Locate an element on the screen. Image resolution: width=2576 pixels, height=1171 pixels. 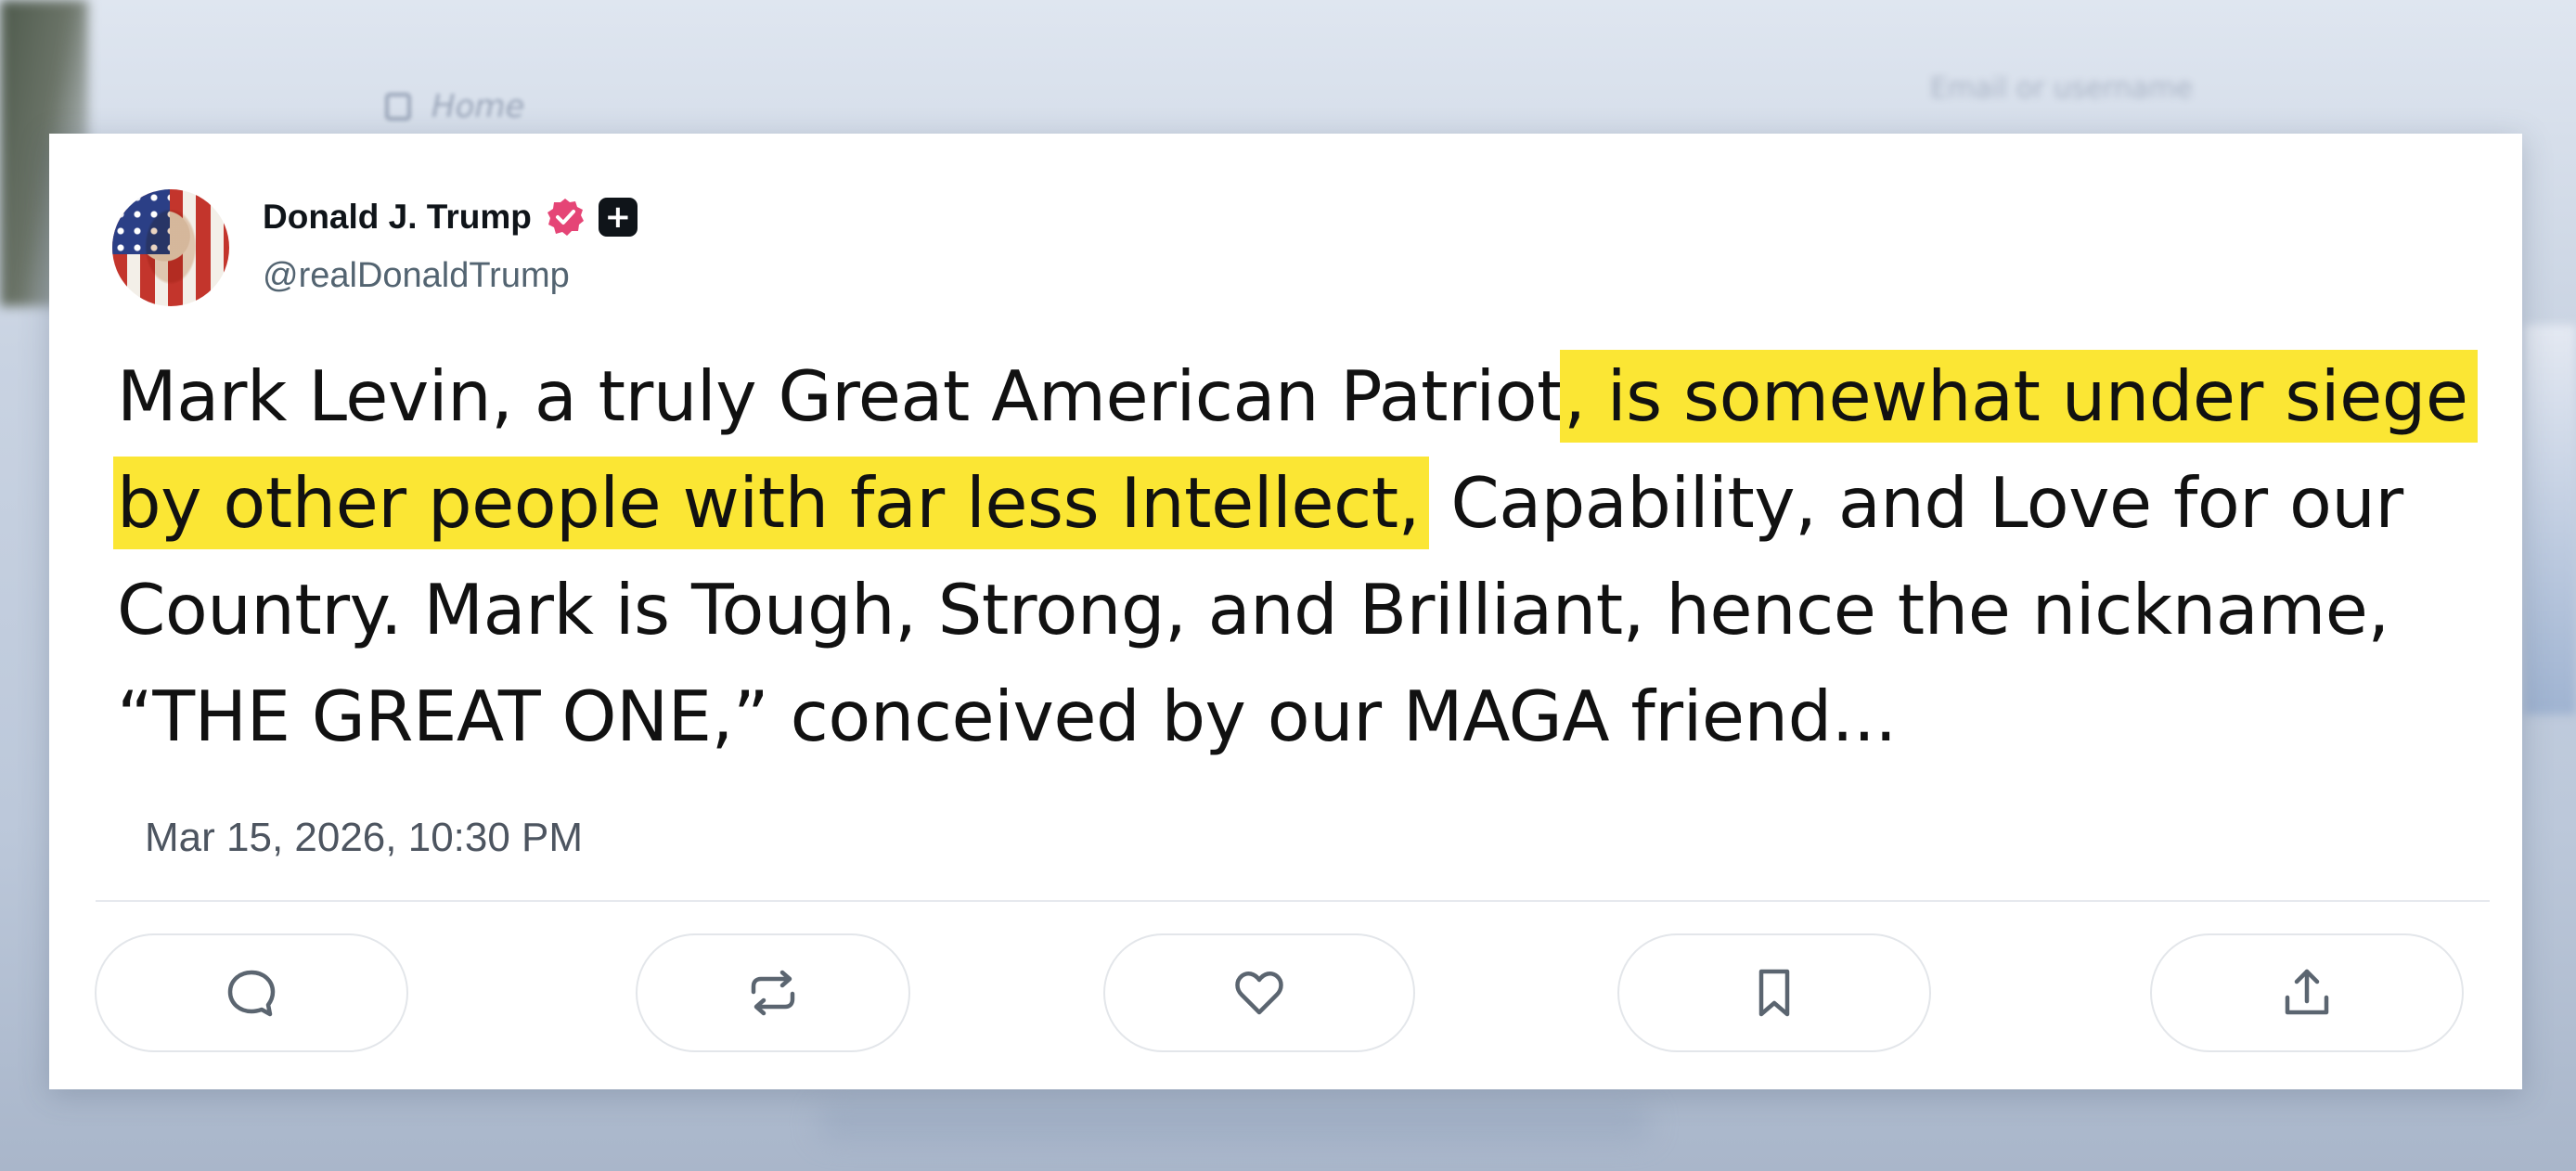
author-name-row: Donald J. Trump + is located at coordinates (450, 218).